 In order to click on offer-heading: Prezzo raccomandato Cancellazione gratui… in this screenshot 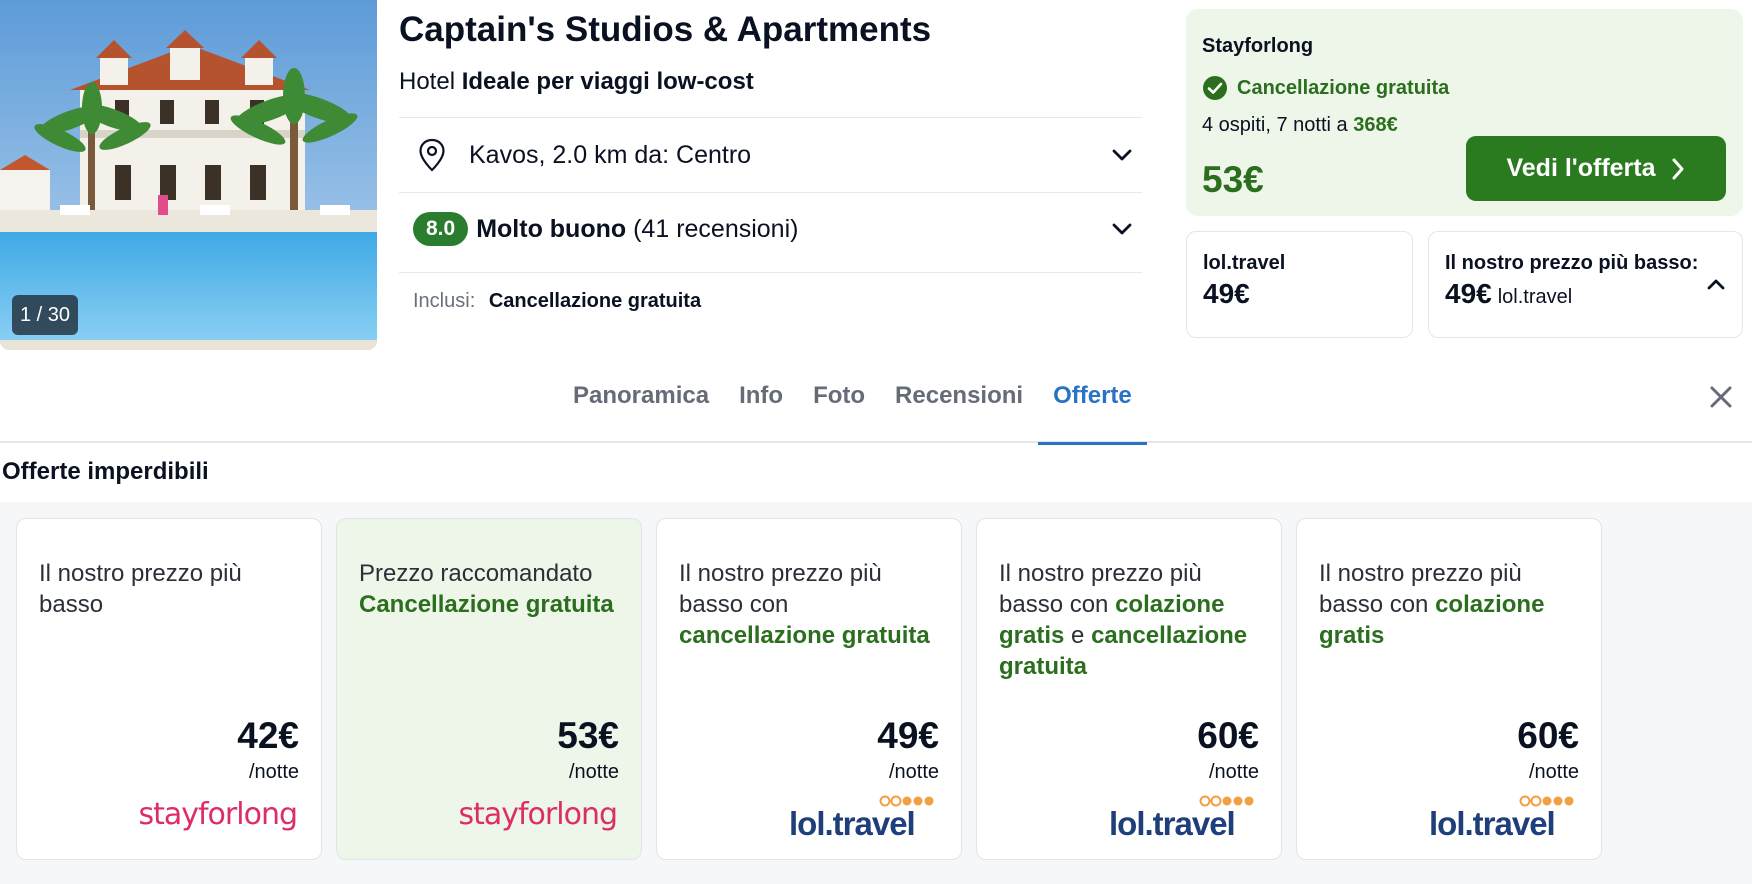, I will do `click(494, 589)`.